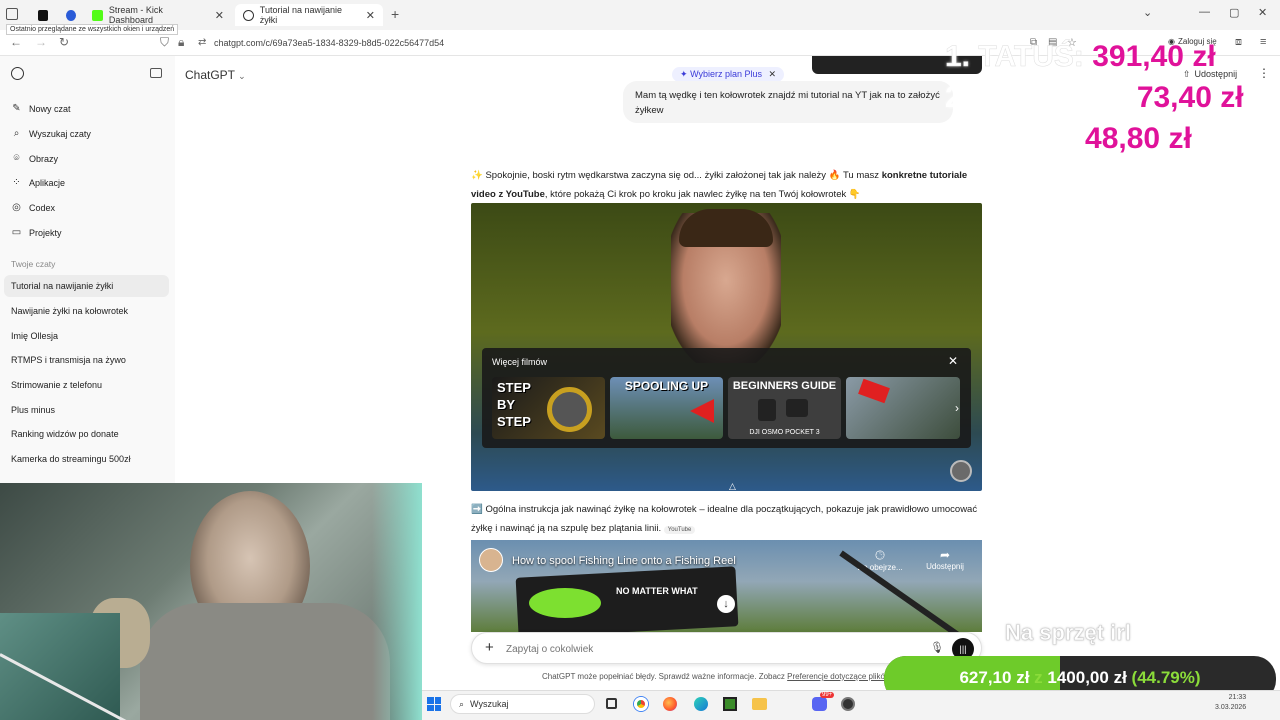  What do you see at coordinates (40, 108) in the screenshot?
I see `sidebar-item-new-chat: ✎ Nowy czat` at bounding box center [40, 108].